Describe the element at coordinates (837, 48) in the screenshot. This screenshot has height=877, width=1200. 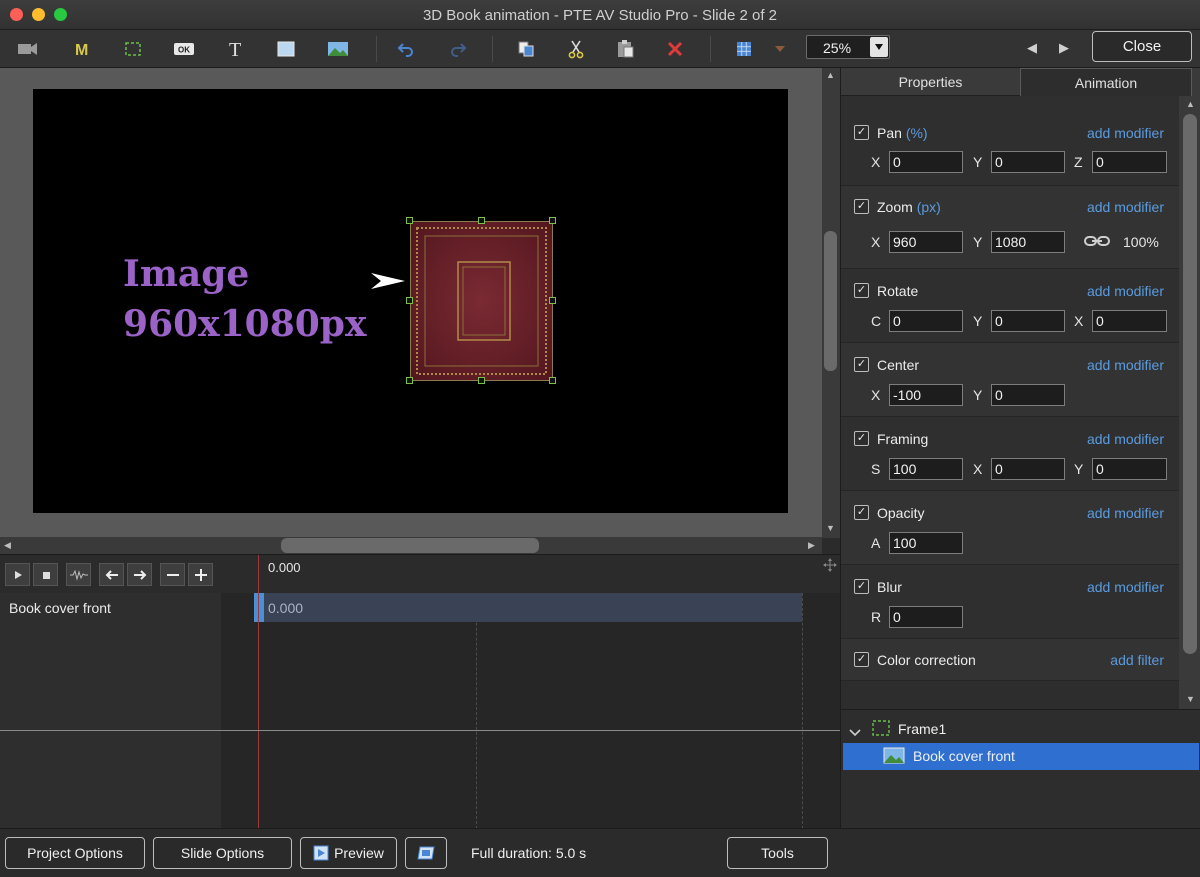
I see `zoom-value: 25%` at that location.